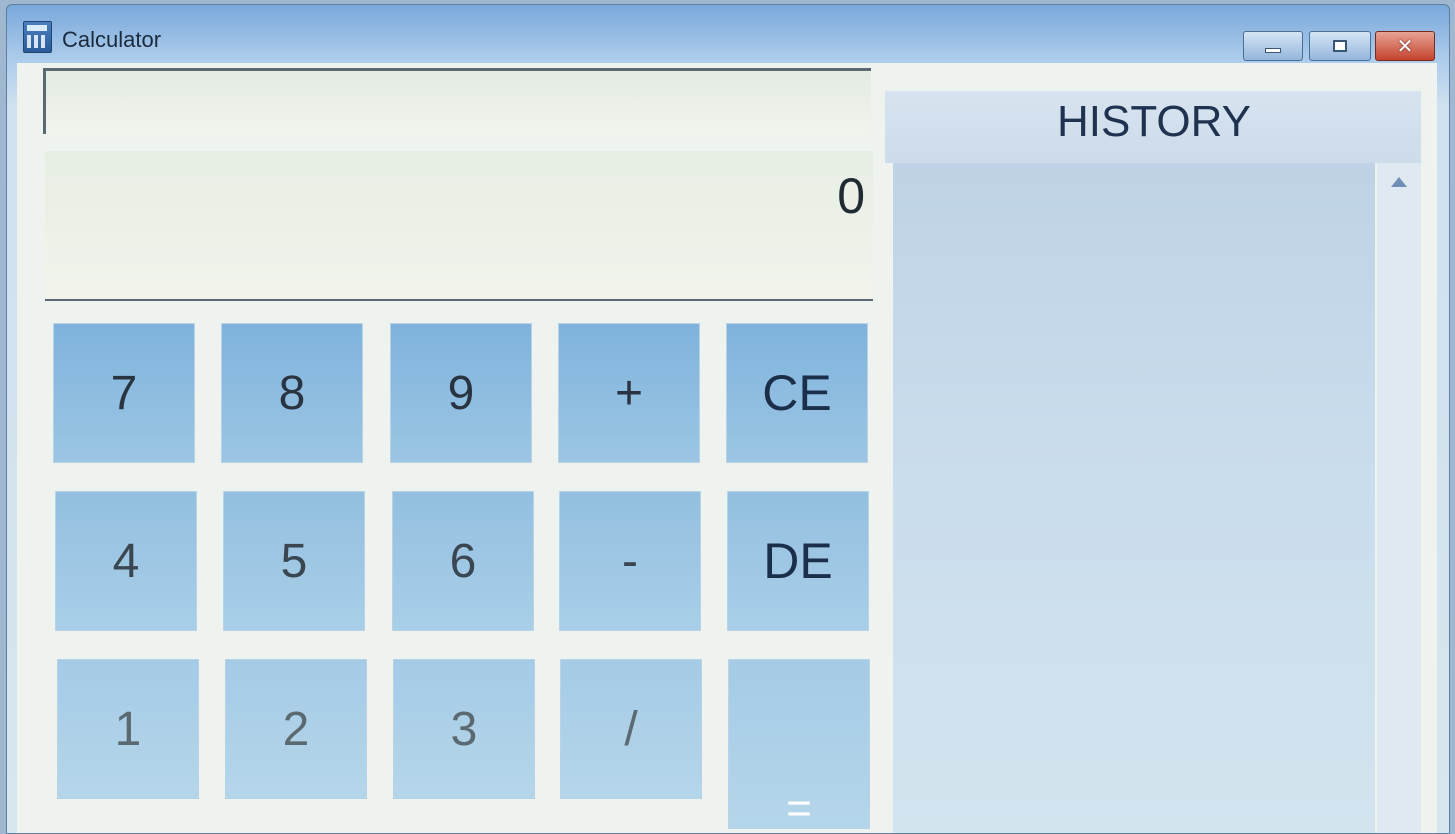 This screenshot has width=1455, height=834. Describe the element at coordinates (37, 37) in the screenshot. I see `calculator-icon` at that location.